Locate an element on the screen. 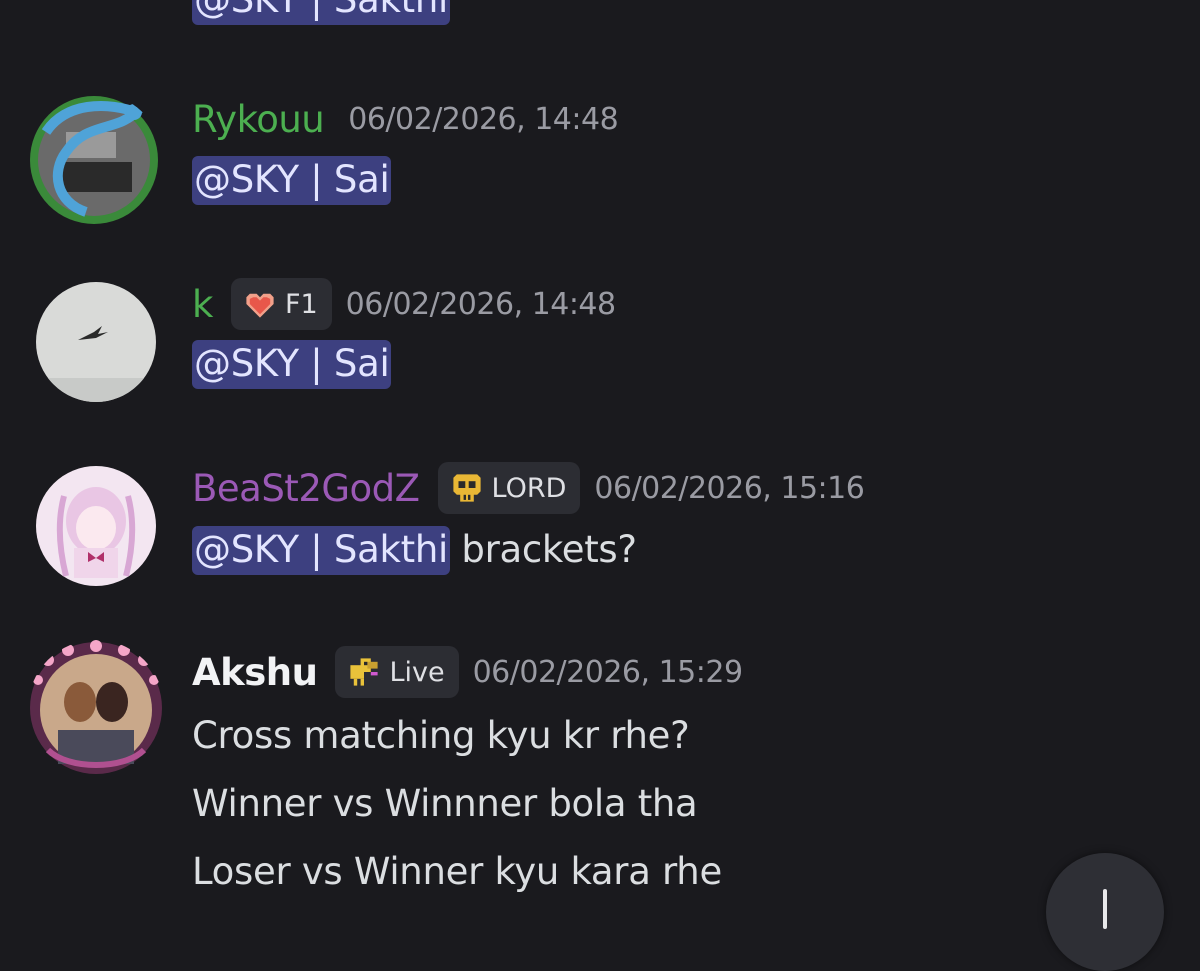 This screenshot has width=1200, height=971. avatar-beast2godz is located at coordinates (96, 526).